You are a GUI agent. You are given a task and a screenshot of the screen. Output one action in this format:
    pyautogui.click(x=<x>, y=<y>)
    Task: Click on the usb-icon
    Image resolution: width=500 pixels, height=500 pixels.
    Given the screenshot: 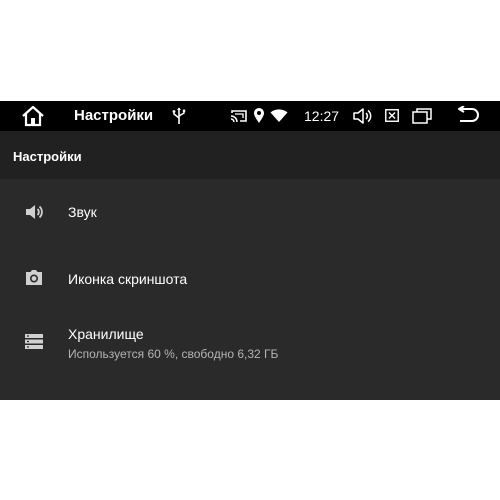 What is the action you would take?
    pyautogui.click(x=179, y=115)
    